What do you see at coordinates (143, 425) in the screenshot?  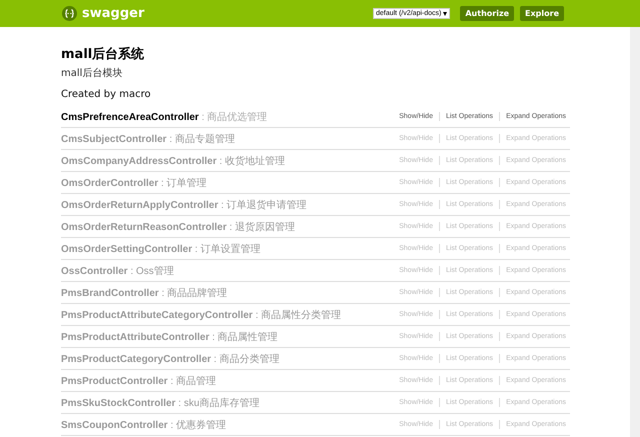 I see `resource-heading: SmsCouponController : 优惠券管理` at bounding box center [143, 425].